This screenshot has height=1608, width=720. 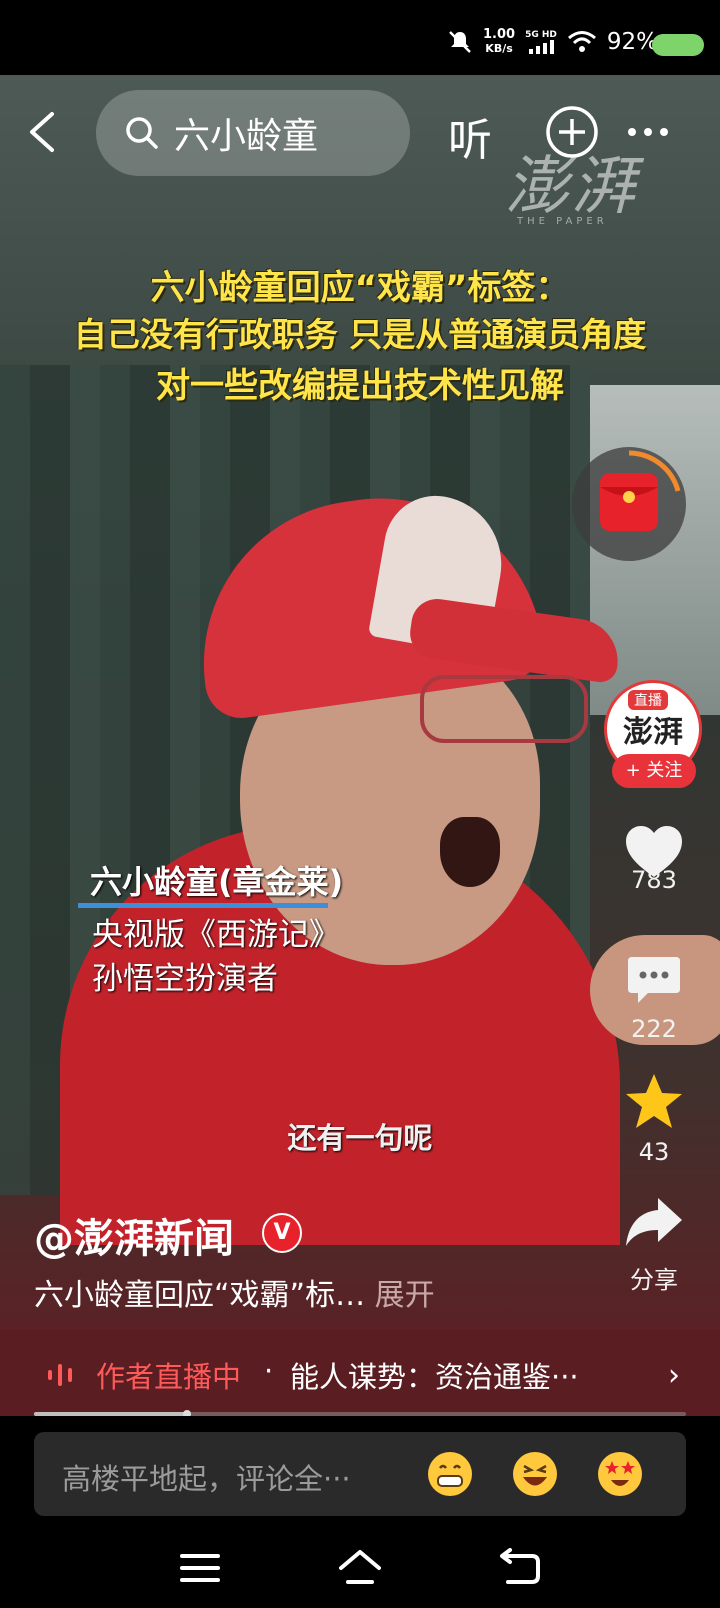 I want to click on more-icon, so click(x=648, y=132).